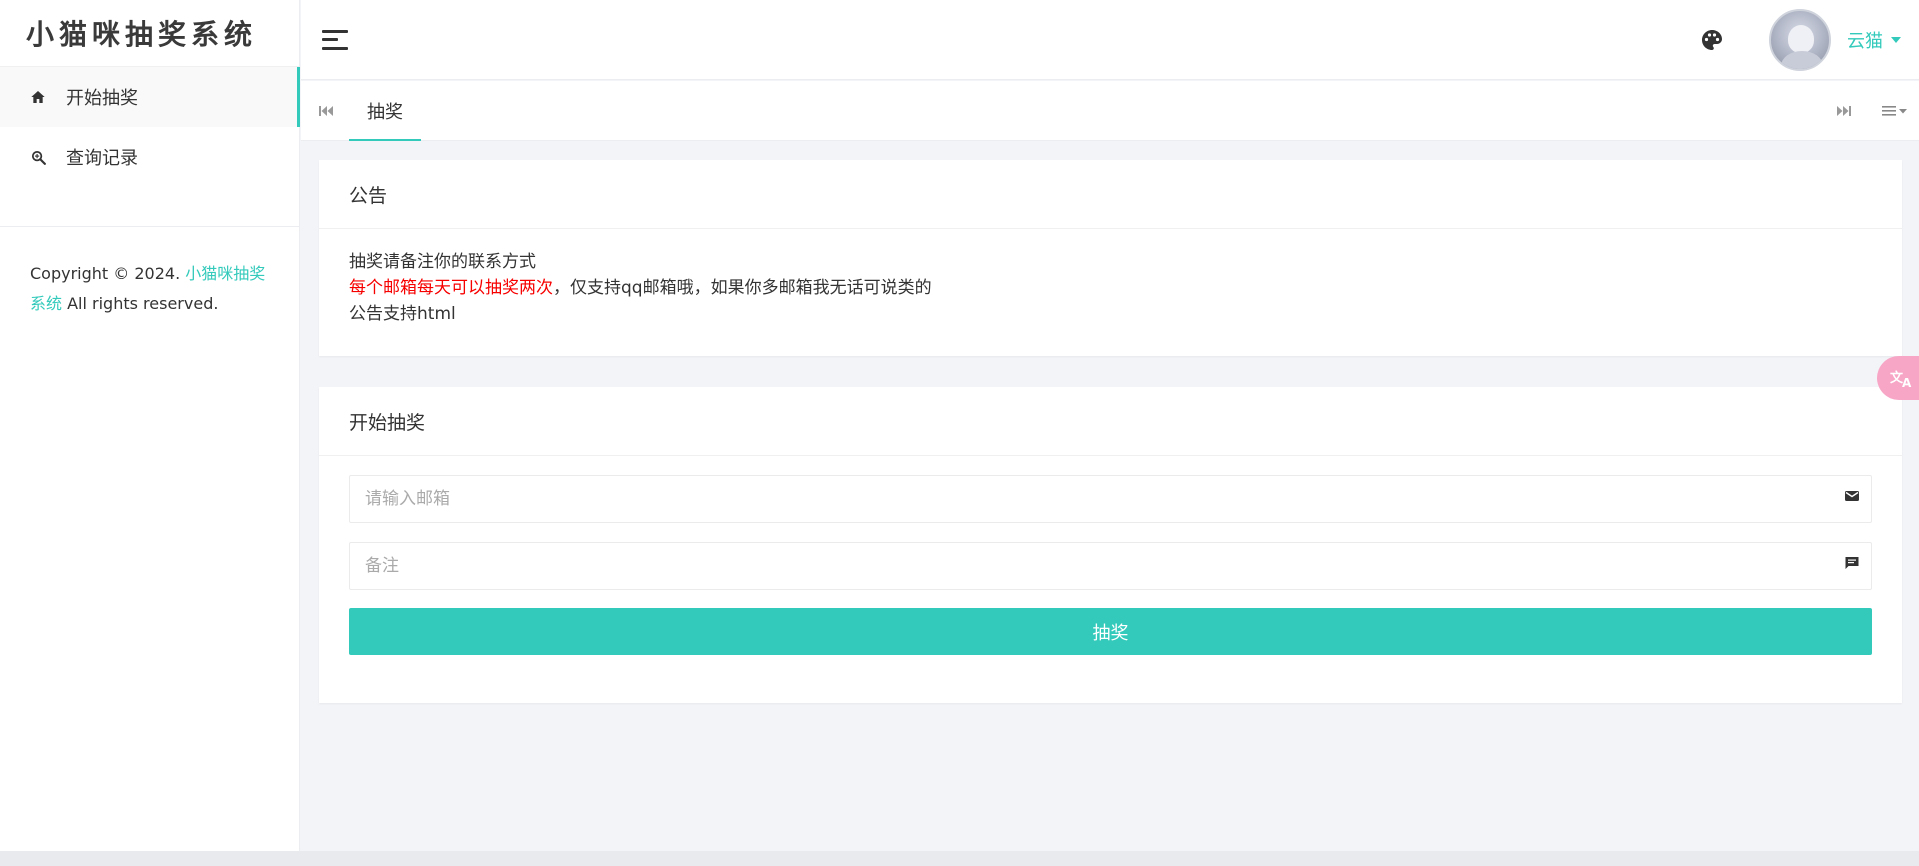 This screenshot has width=1919, height=866. I want to click on sidebar-menu: 开始抽奖 查询记录, so click(150, 127).